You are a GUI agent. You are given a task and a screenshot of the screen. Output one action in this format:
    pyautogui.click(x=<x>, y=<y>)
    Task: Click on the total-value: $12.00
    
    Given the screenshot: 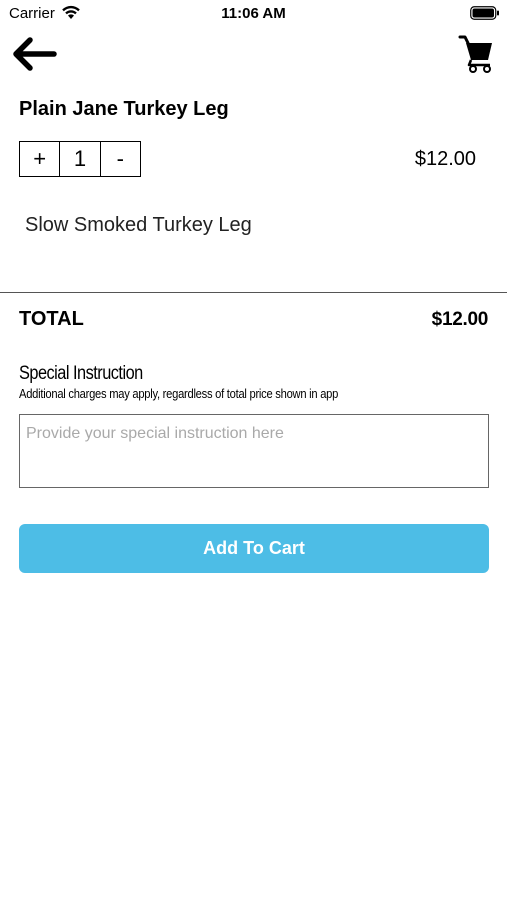 What is the action you would take?
    pyautogui.click(x=460, y=319)
    